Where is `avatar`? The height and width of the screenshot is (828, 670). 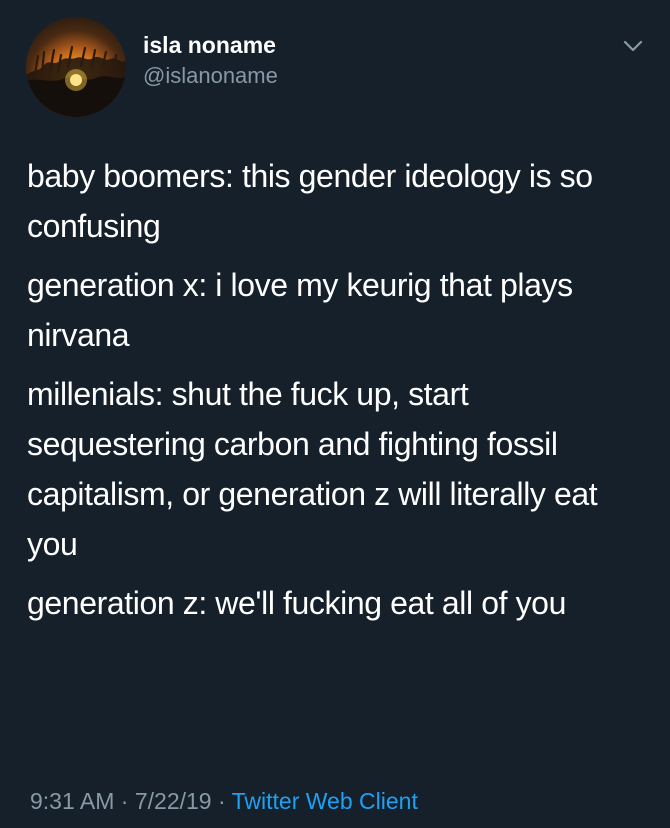 avatar is located at coordinates (76, 67).